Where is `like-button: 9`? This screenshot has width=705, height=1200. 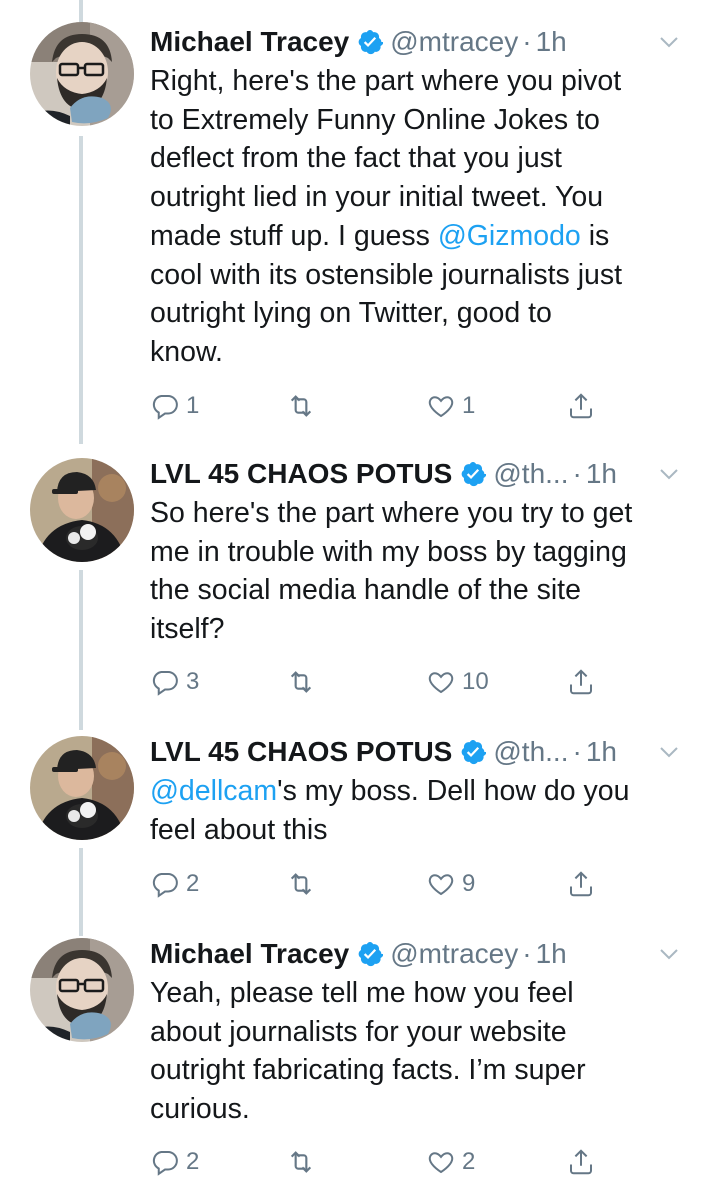 like-button: 9 is located at coordinates (450, 884).